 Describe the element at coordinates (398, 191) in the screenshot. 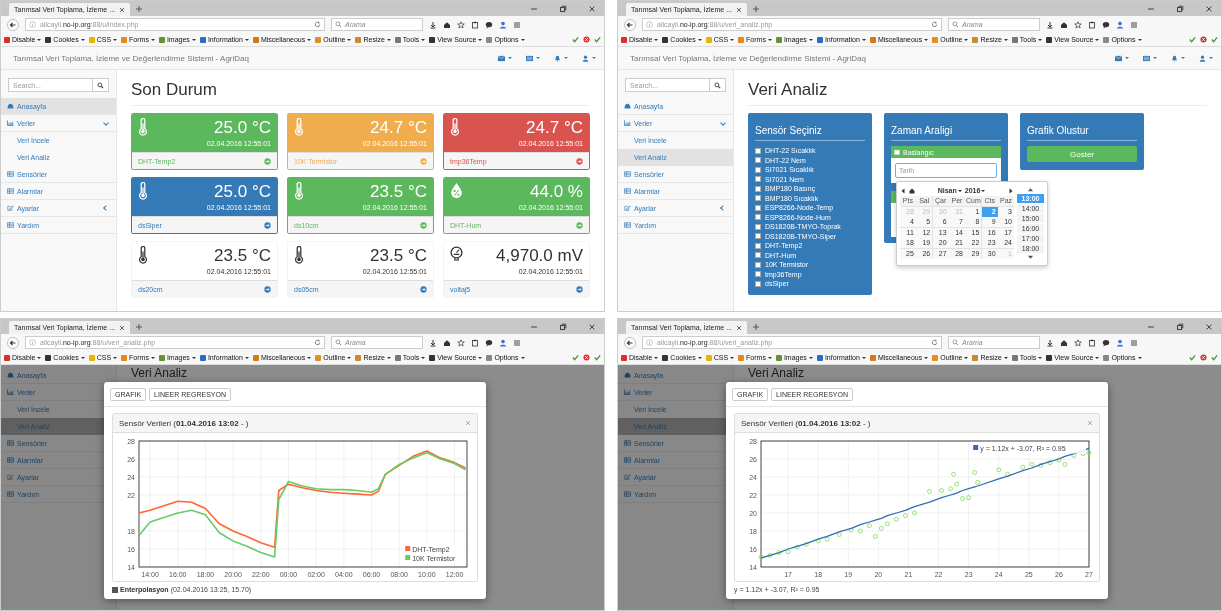

I see `sensor-value: 23.5 °C` at that location.